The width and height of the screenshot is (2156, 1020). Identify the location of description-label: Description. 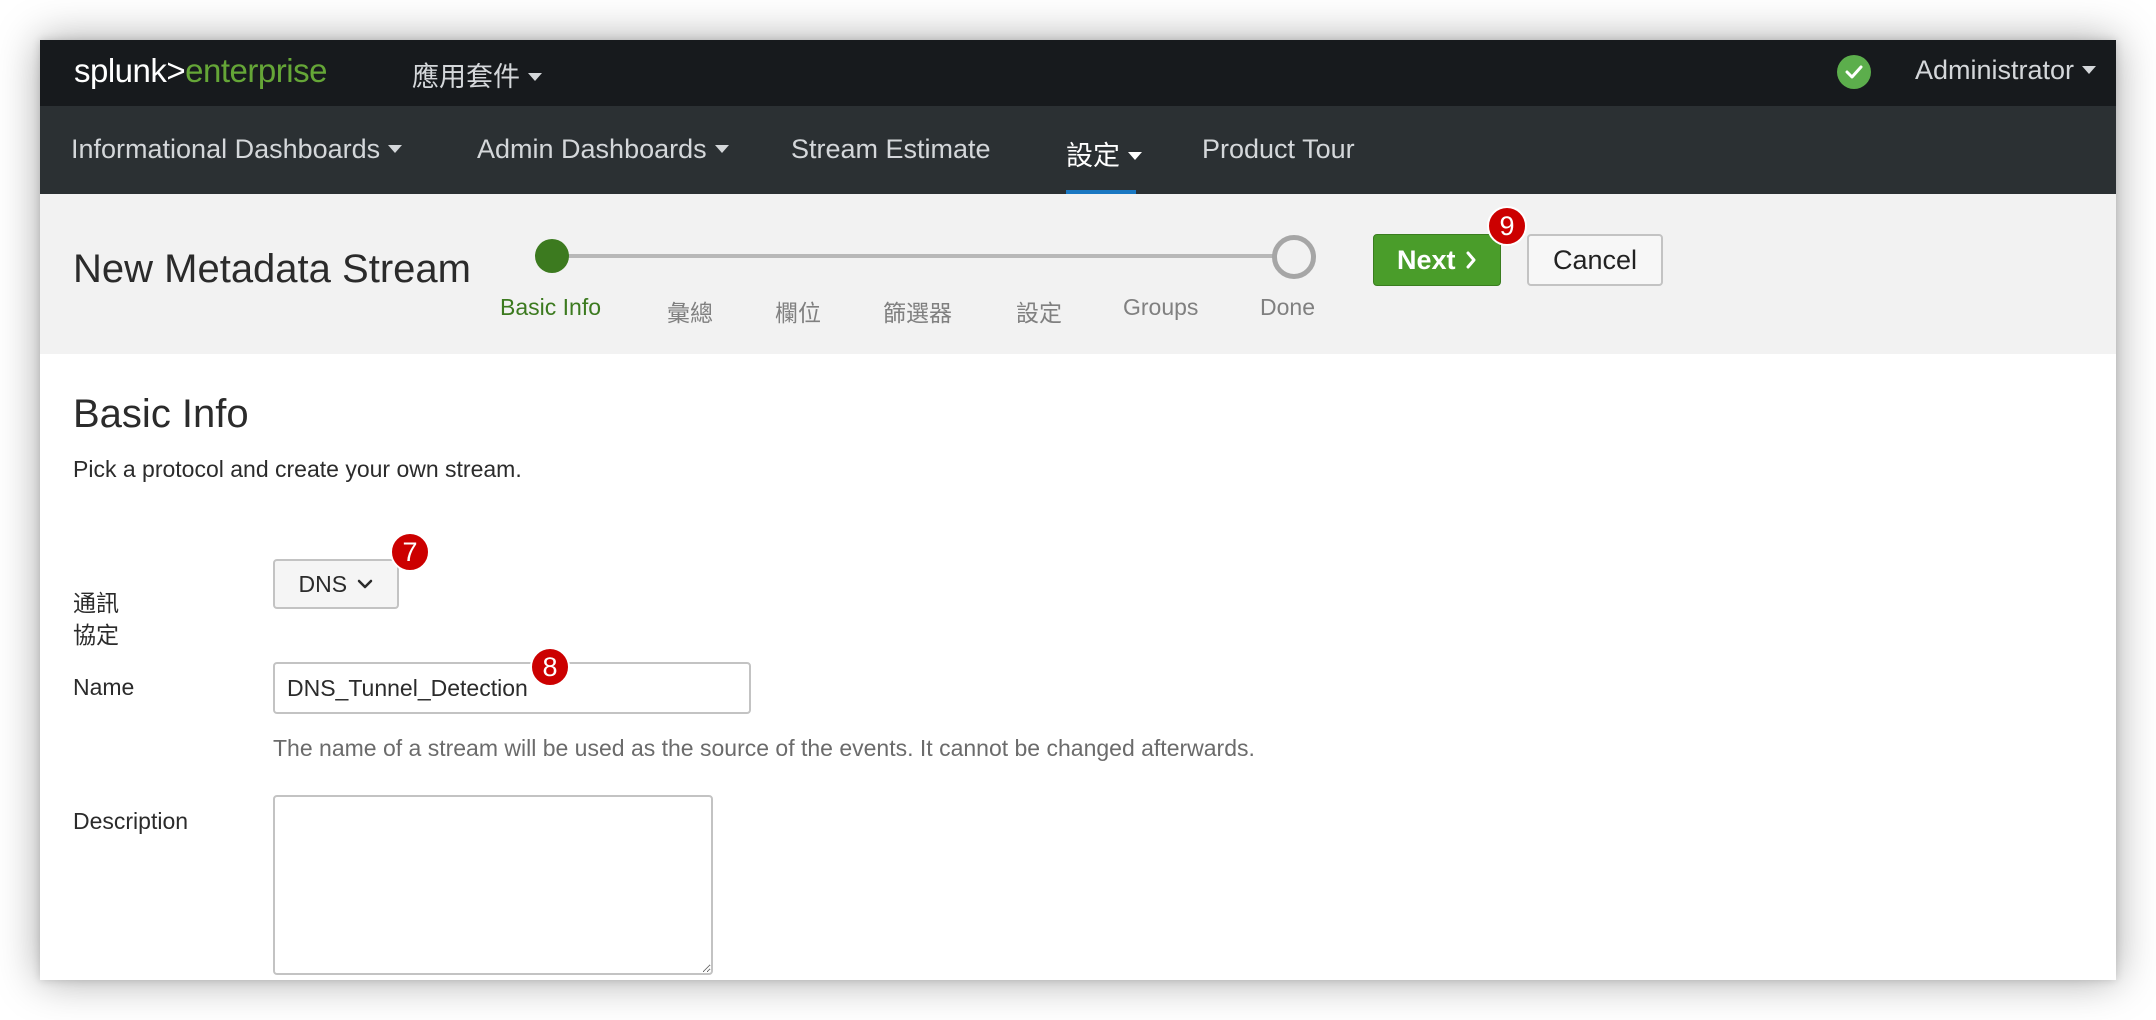
(131, 821).